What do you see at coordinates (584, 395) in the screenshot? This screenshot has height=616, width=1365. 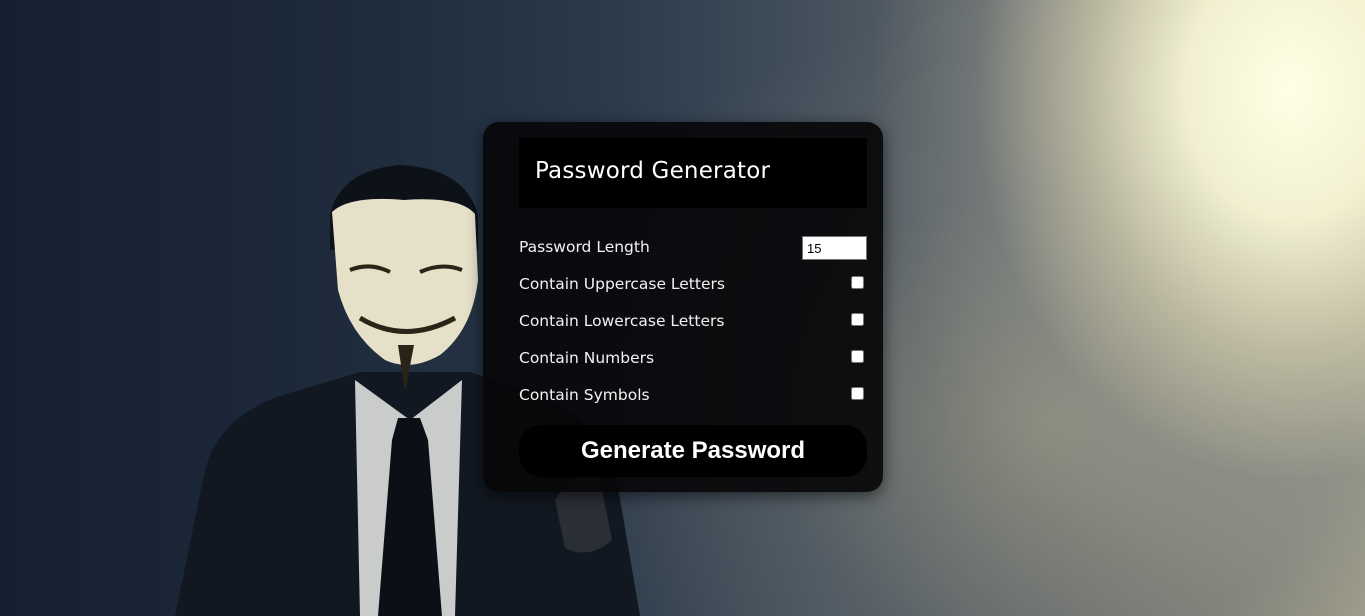 I see `symbols-label: Contain Symbols` at bounding box center [584, 395].